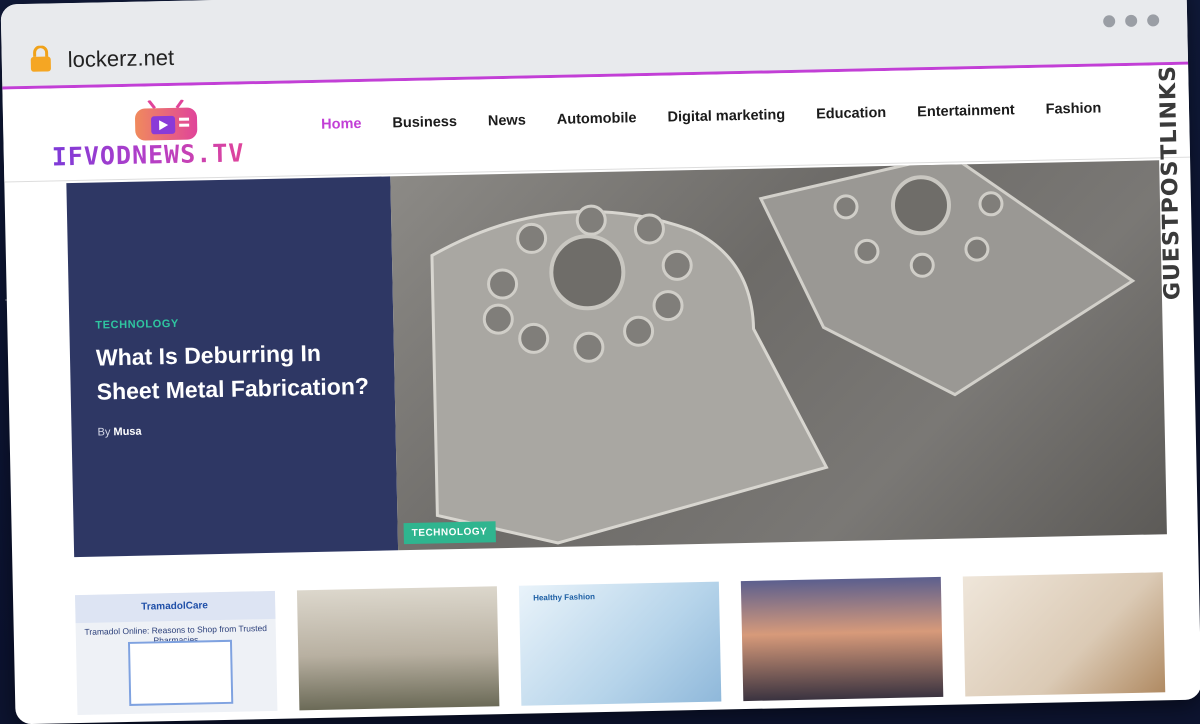 The width and height of the screenshot is (1200, 724). What do you see at coordinates (175, 606) in the screenshot?
I see `card-brand-label: TramadolCare` at bounding box center [175, 606].